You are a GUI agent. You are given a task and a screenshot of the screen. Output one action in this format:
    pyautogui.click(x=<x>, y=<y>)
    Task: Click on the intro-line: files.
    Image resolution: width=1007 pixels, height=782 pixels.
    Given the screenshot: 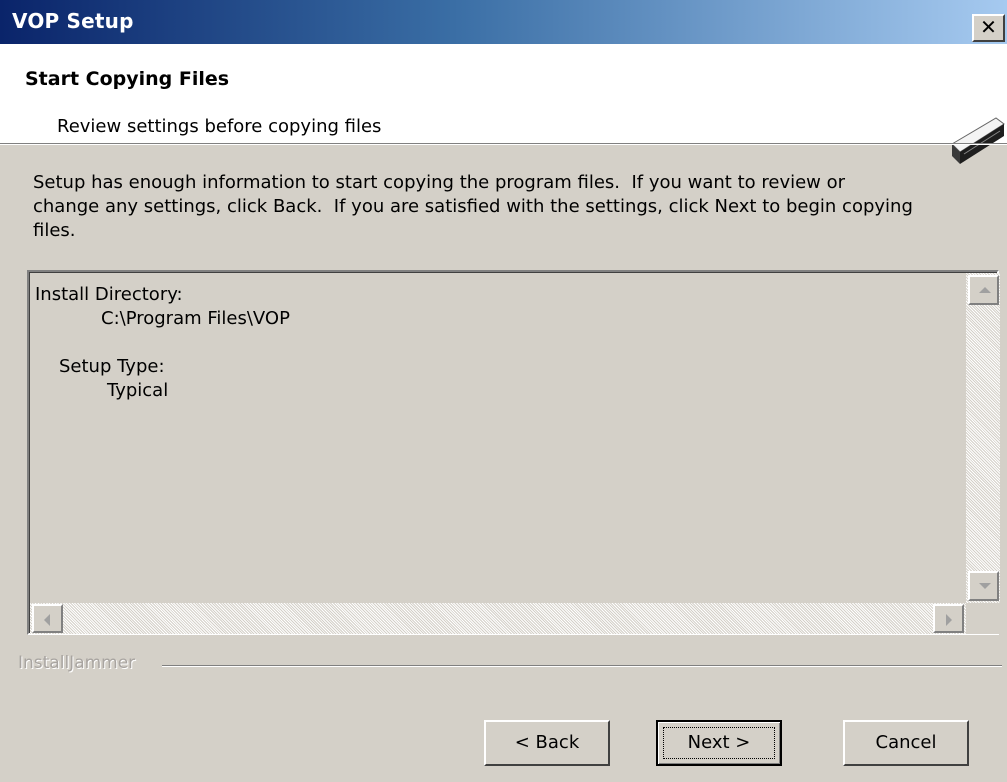 What is the action you would take?
    pyautogui.click(x=54, y=230)
    